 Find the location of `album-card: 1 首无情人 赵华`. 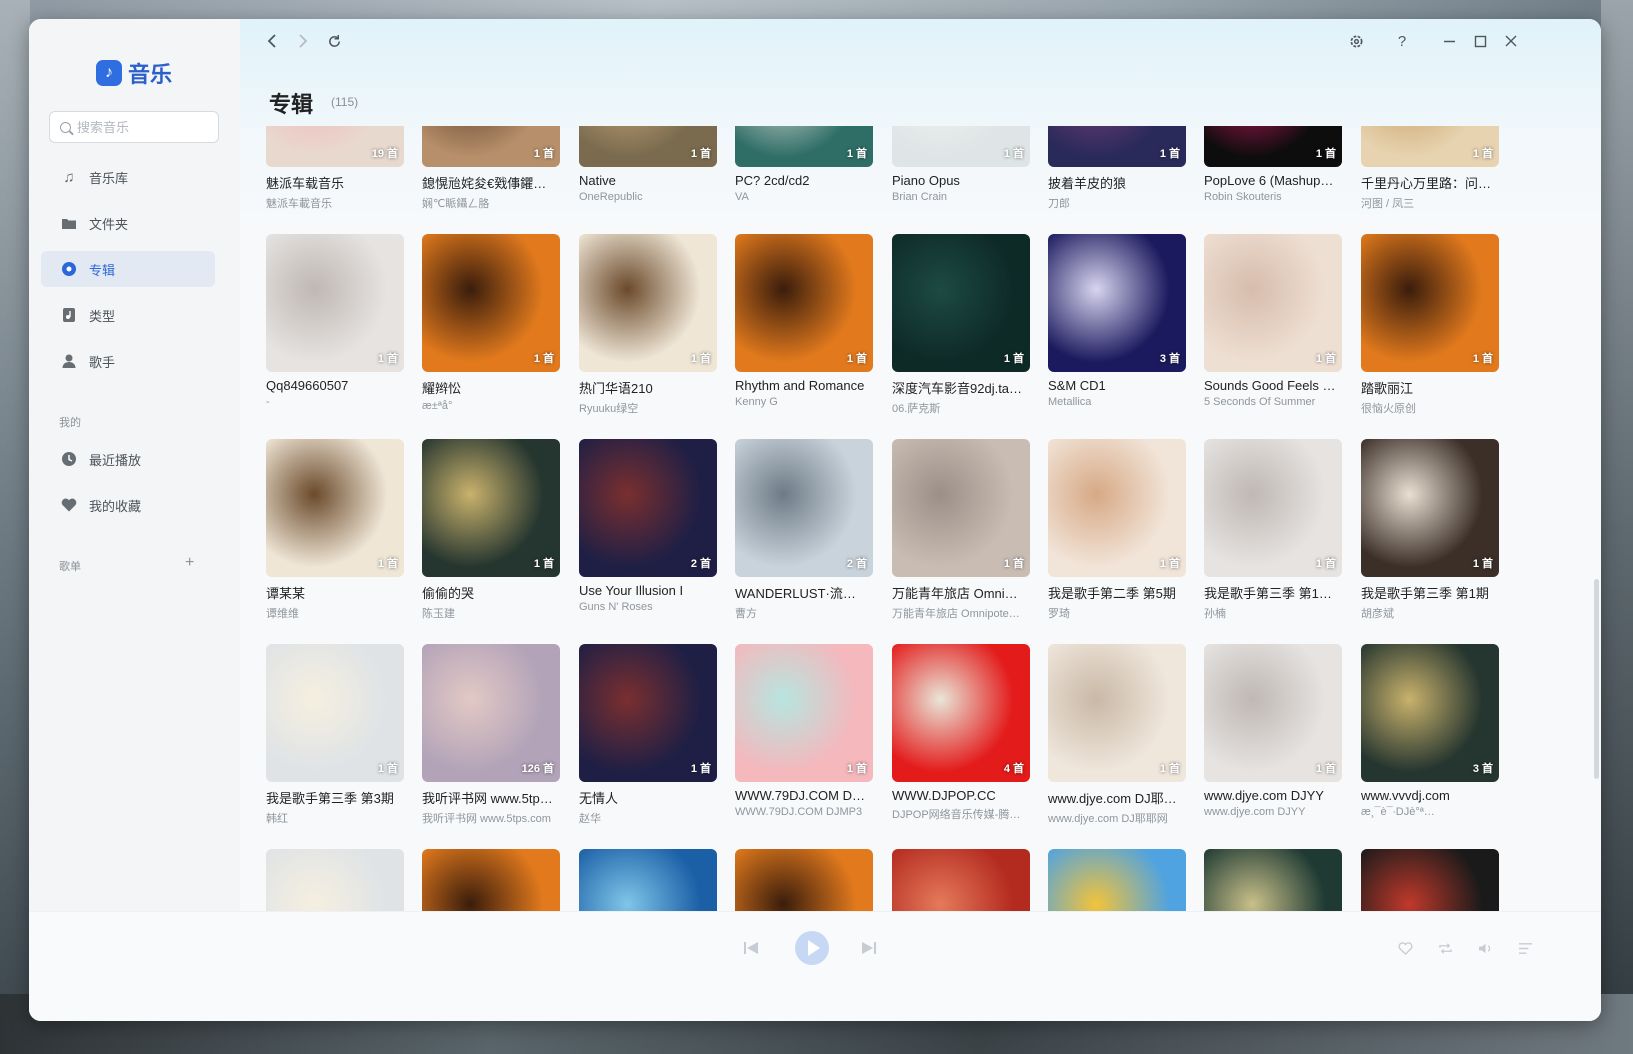

album-card: 1 首无情人 赵华 is located at coordinates (648, 735).